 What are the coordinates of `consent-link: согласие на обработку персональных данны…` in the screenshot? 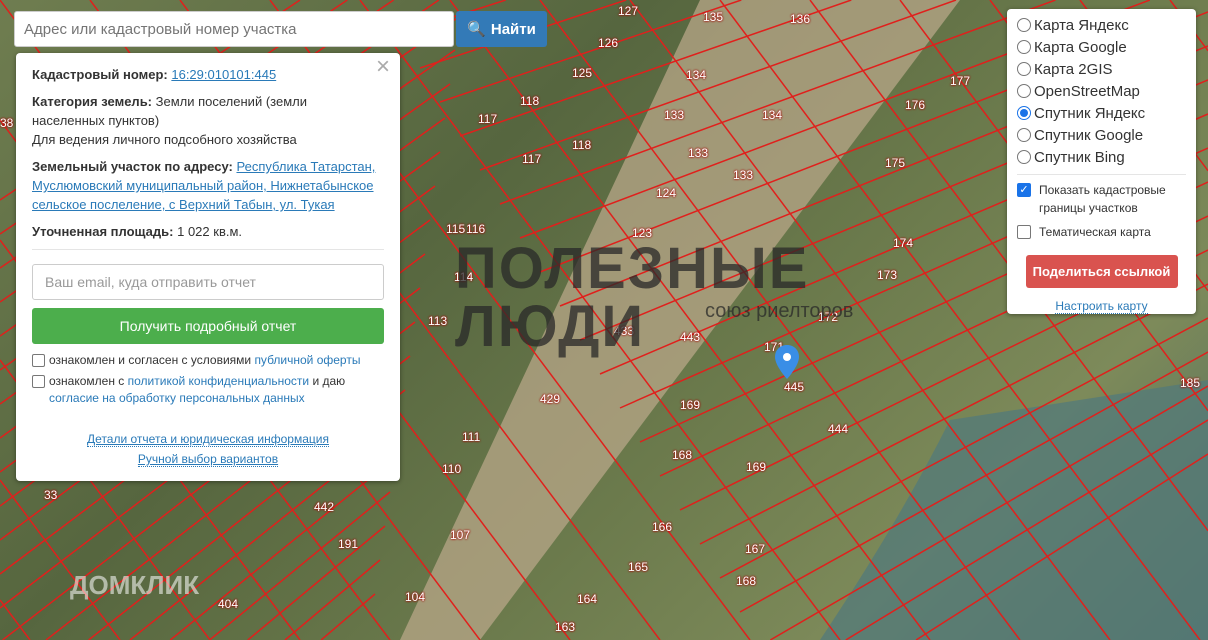 It's located at (177, 398).